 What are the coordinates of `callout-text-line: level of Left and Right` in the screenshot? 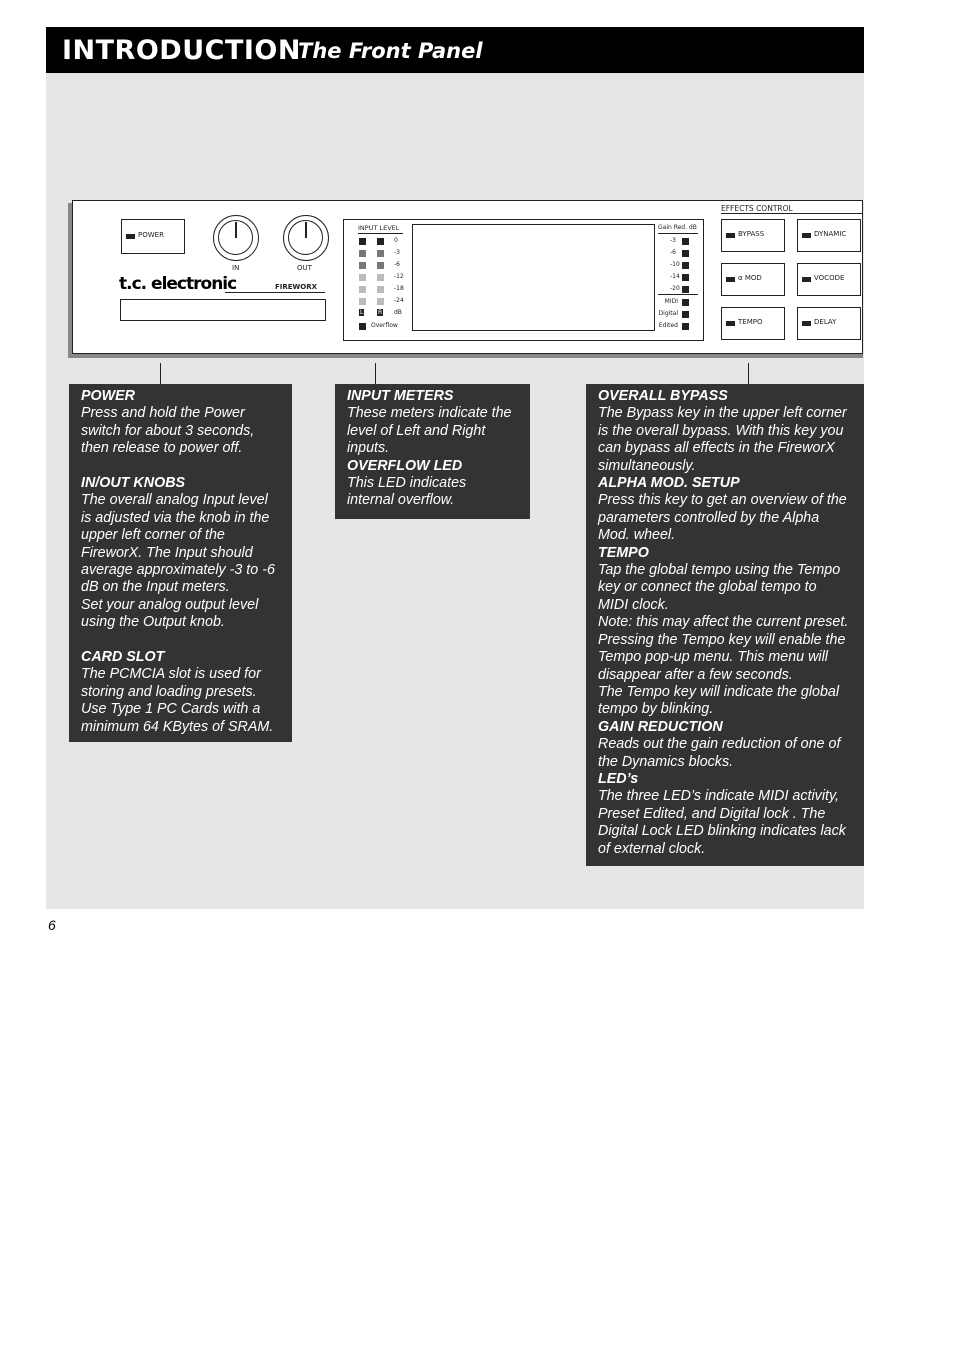 It's located at (416, 430).